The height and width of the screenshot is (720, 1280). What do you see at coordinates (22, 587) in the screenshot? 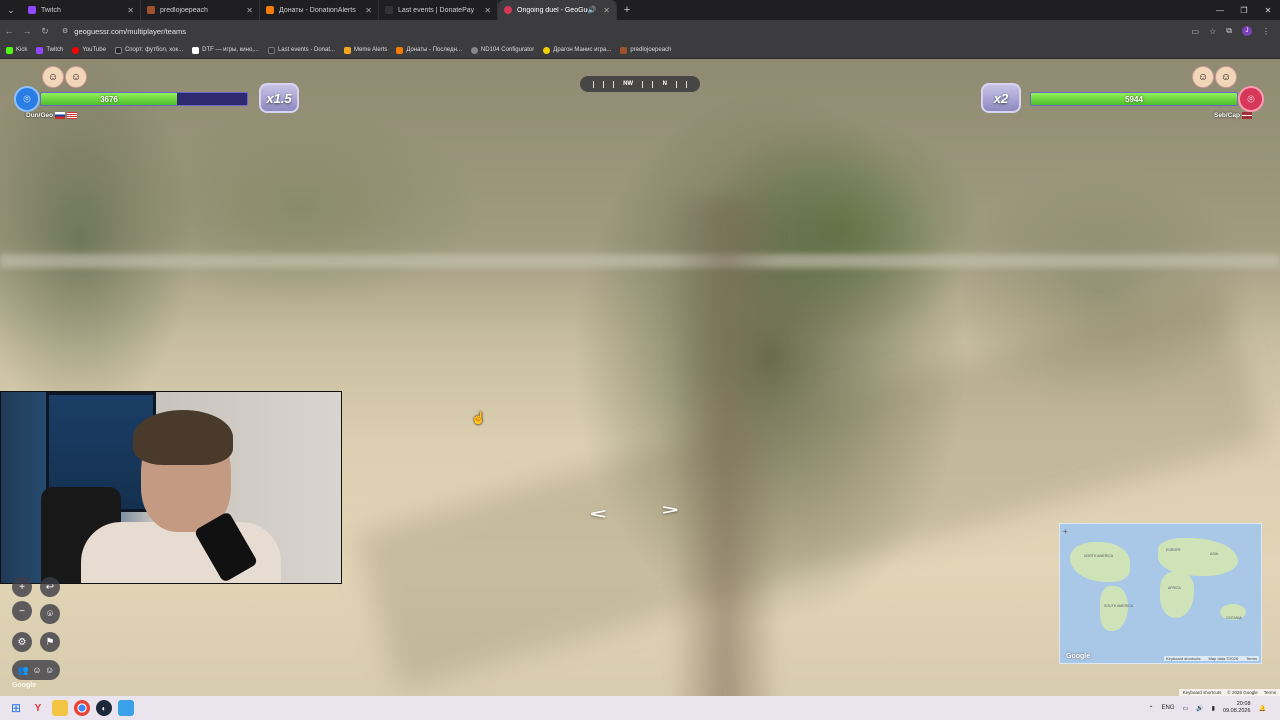
I see `zoom-in-button: +` at bounding box center [22, 587].